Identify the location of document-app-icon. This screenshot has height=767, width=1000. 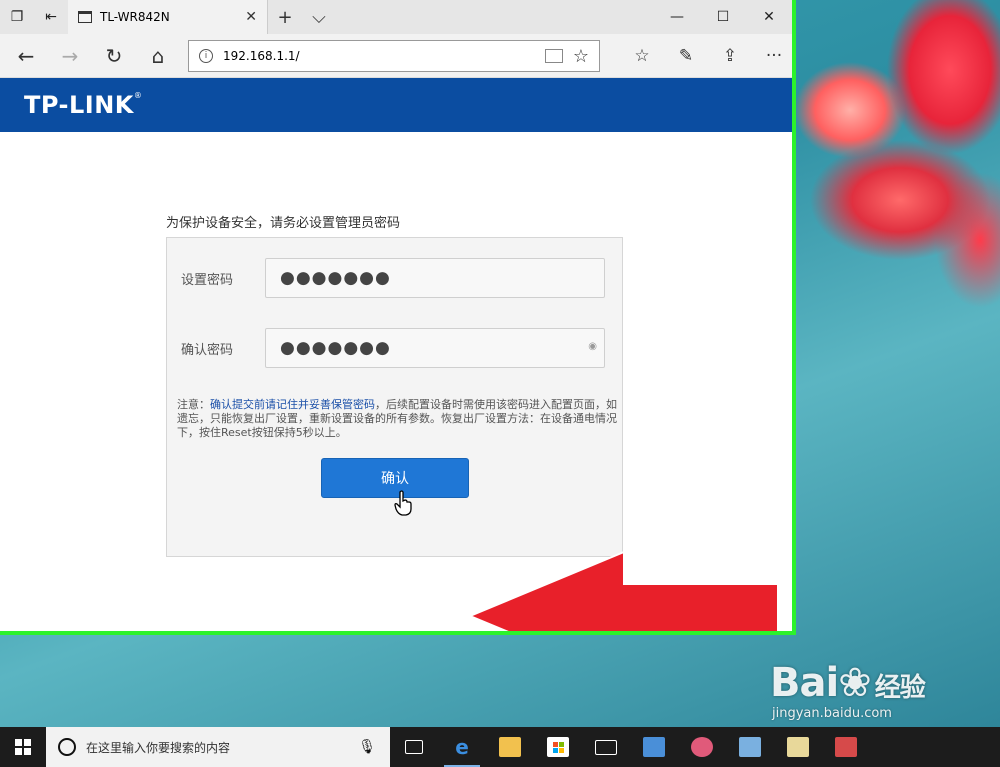
(798, 747).